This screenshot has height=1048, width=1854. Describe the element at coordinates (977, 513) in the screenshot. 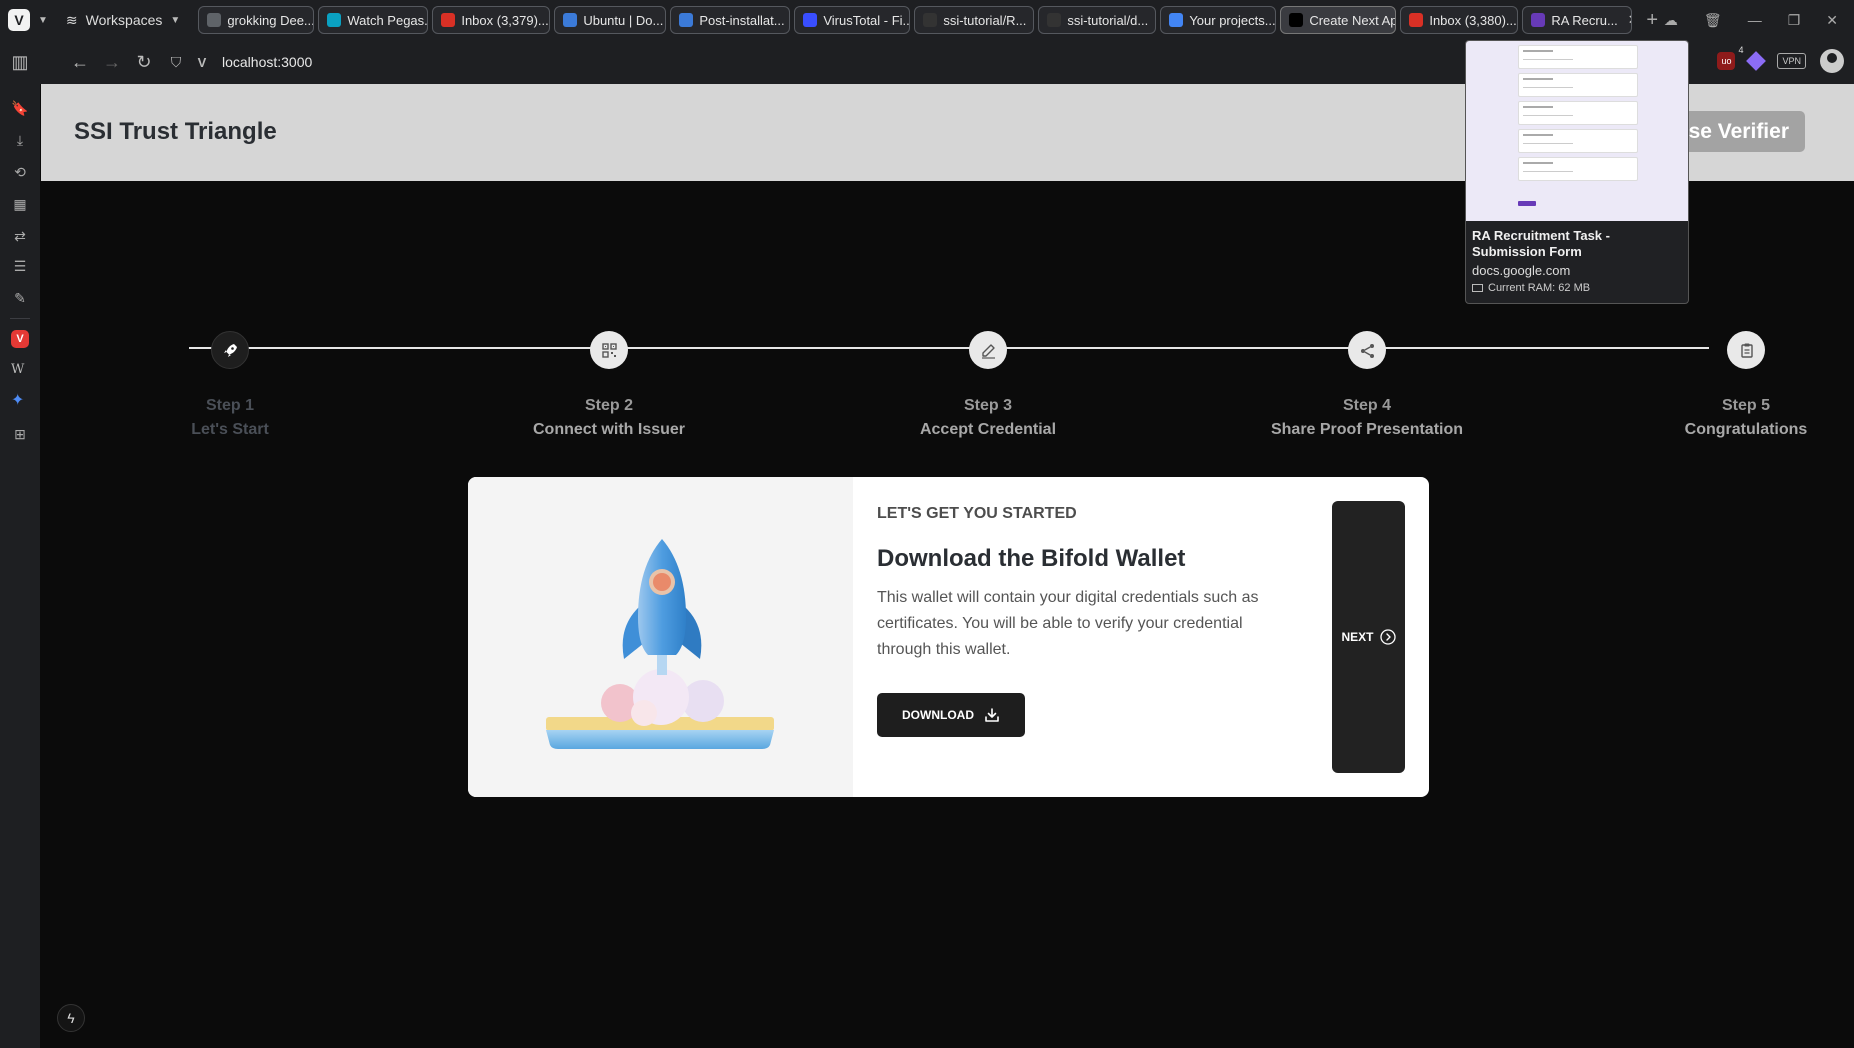

I see `card-eyebrow: LET'S GET YOU STARTED` at that location.